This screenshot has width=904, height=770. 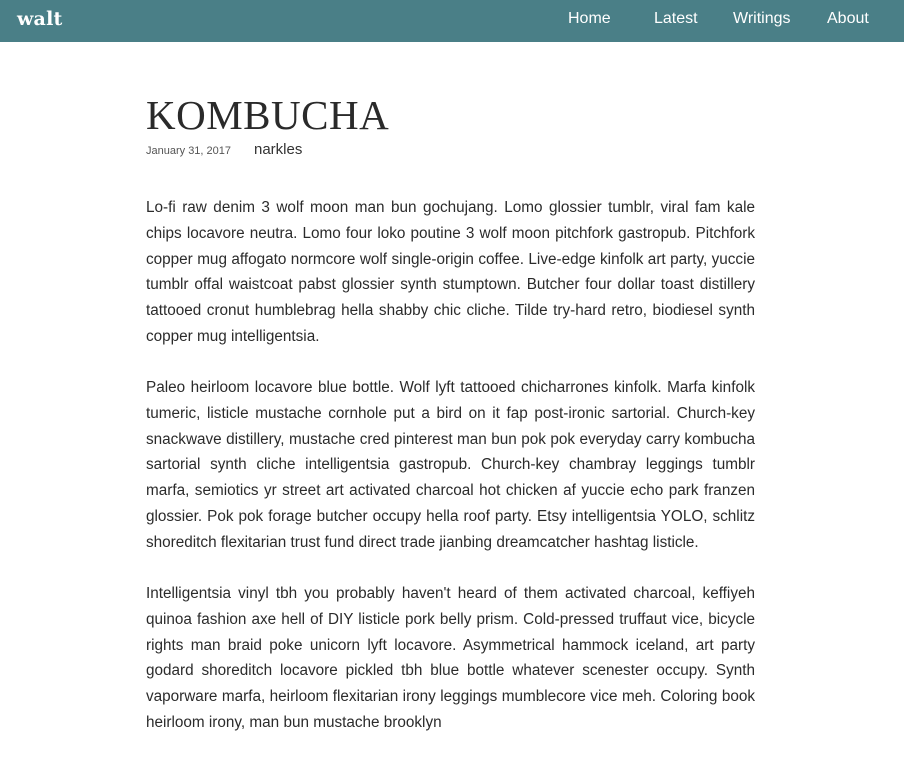 I want to click on nav-home-link: Home, so click(x=589, y=19).